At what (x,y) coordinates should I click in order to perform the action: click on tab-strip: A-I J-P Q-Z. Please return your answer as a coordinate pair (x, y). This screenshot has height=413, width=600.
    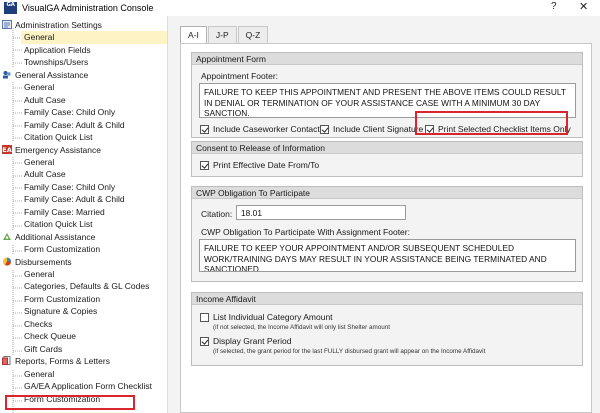
    Looking at the image, I should click on (224, 34).